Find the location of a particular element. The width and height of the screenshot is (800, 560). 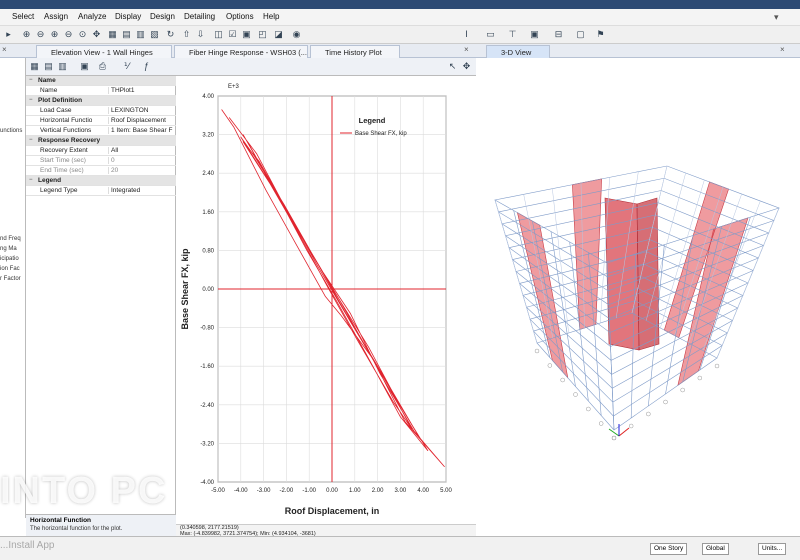

zoom-window-icon: ⊕ is located at coordinates (54, 34).